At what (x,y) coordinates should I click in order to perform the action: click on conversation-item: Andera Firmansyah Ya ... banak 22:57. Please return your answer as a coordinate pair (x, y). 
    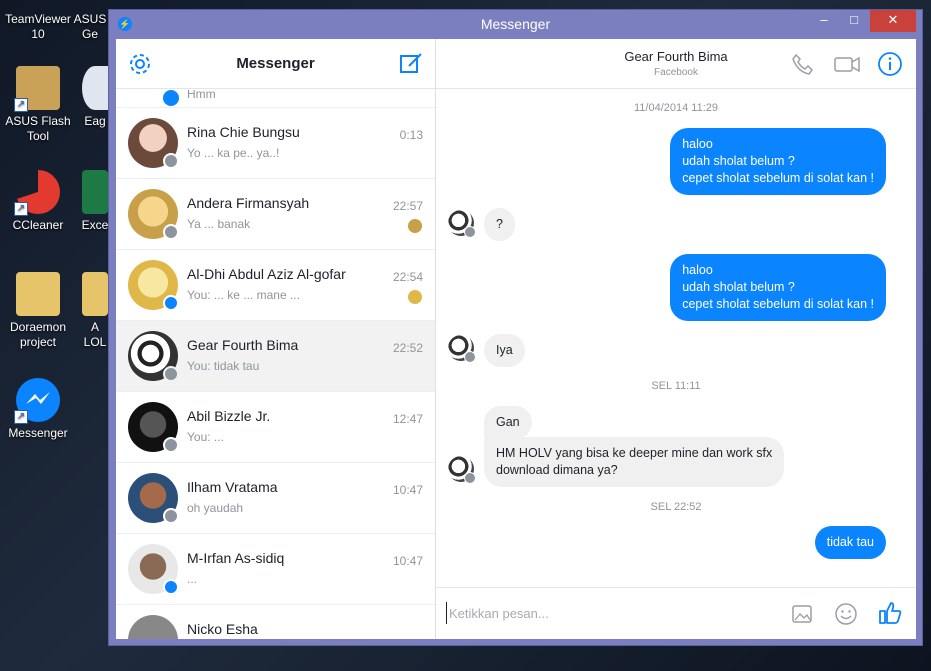
    Looking at the image, I should click on (275, 214).